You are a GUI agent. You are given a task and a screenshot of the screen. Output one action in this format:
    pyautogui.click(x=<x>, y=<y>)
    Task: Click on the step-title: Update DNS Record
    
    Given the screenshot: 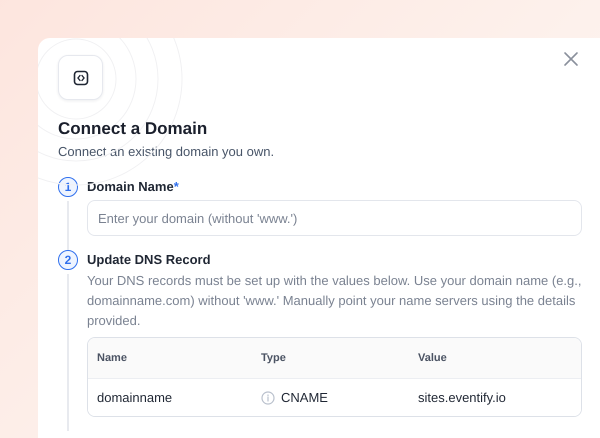 What is the action you would take?
    pyautogui.click(x=149, y=260)
    